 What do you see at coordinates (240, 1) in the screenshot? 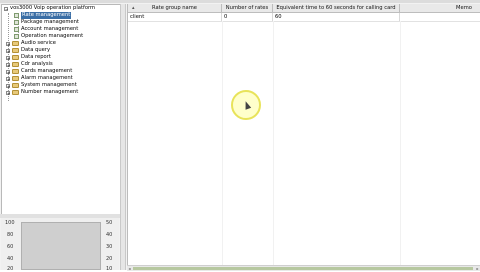
I see `window-top-border` at bounding box center [240, 1].